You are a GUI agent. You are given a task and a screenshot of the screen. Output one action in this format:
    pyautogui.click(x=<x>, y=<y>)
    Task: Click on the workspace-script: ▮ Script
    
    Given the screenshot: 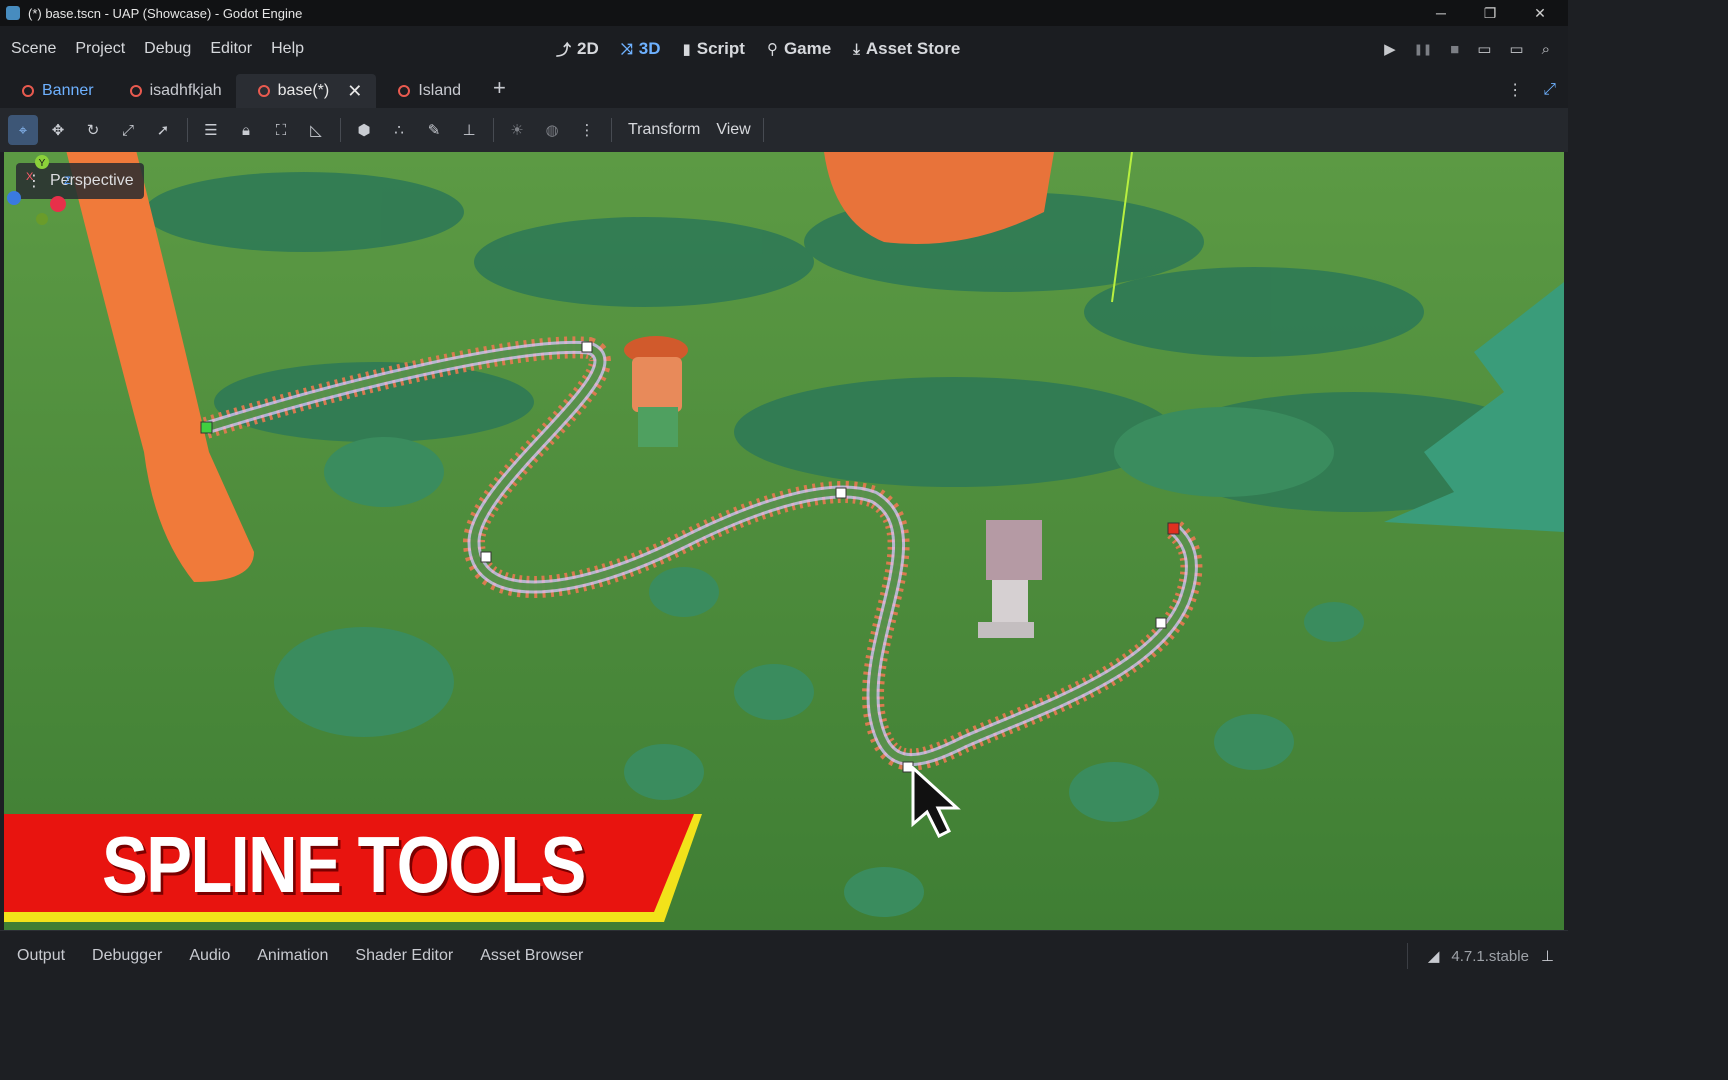 What is the action you would take?
    pyautogui.click(x=714, y=49)
    